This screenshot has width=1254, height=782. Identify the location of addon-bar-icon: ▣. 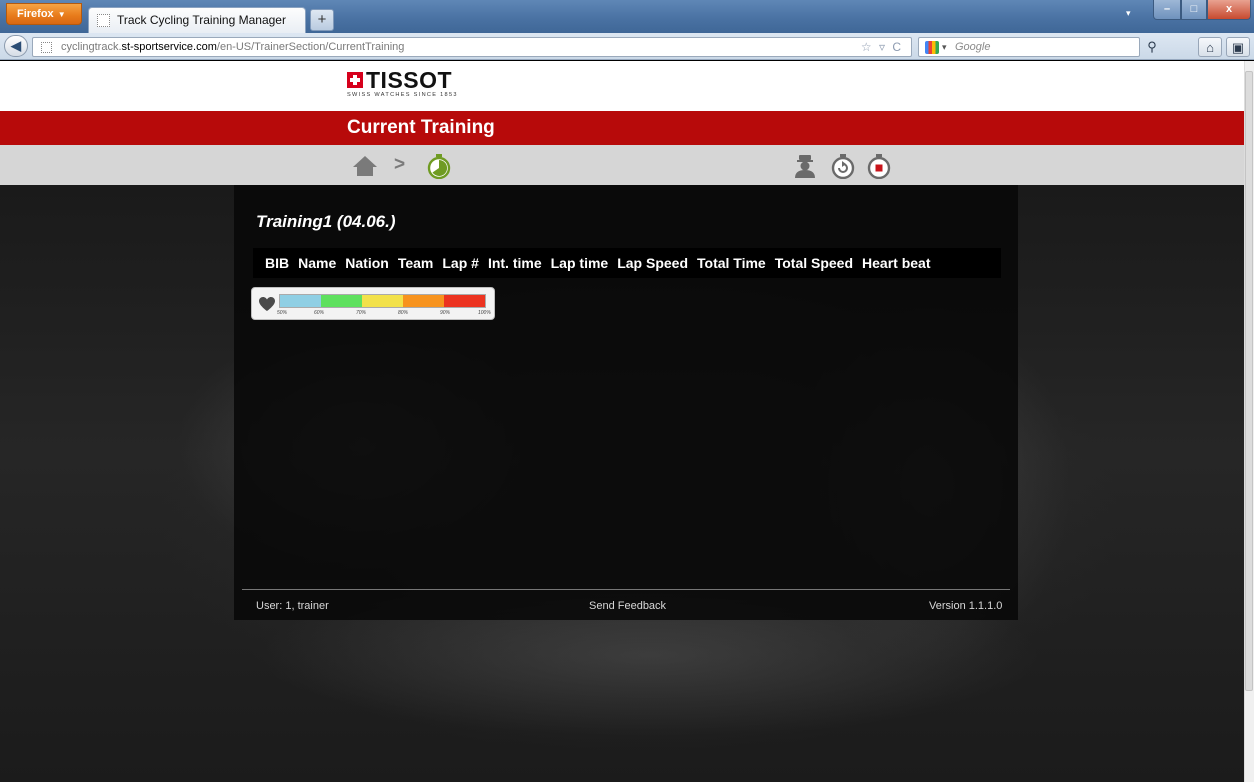
(1238, 47).